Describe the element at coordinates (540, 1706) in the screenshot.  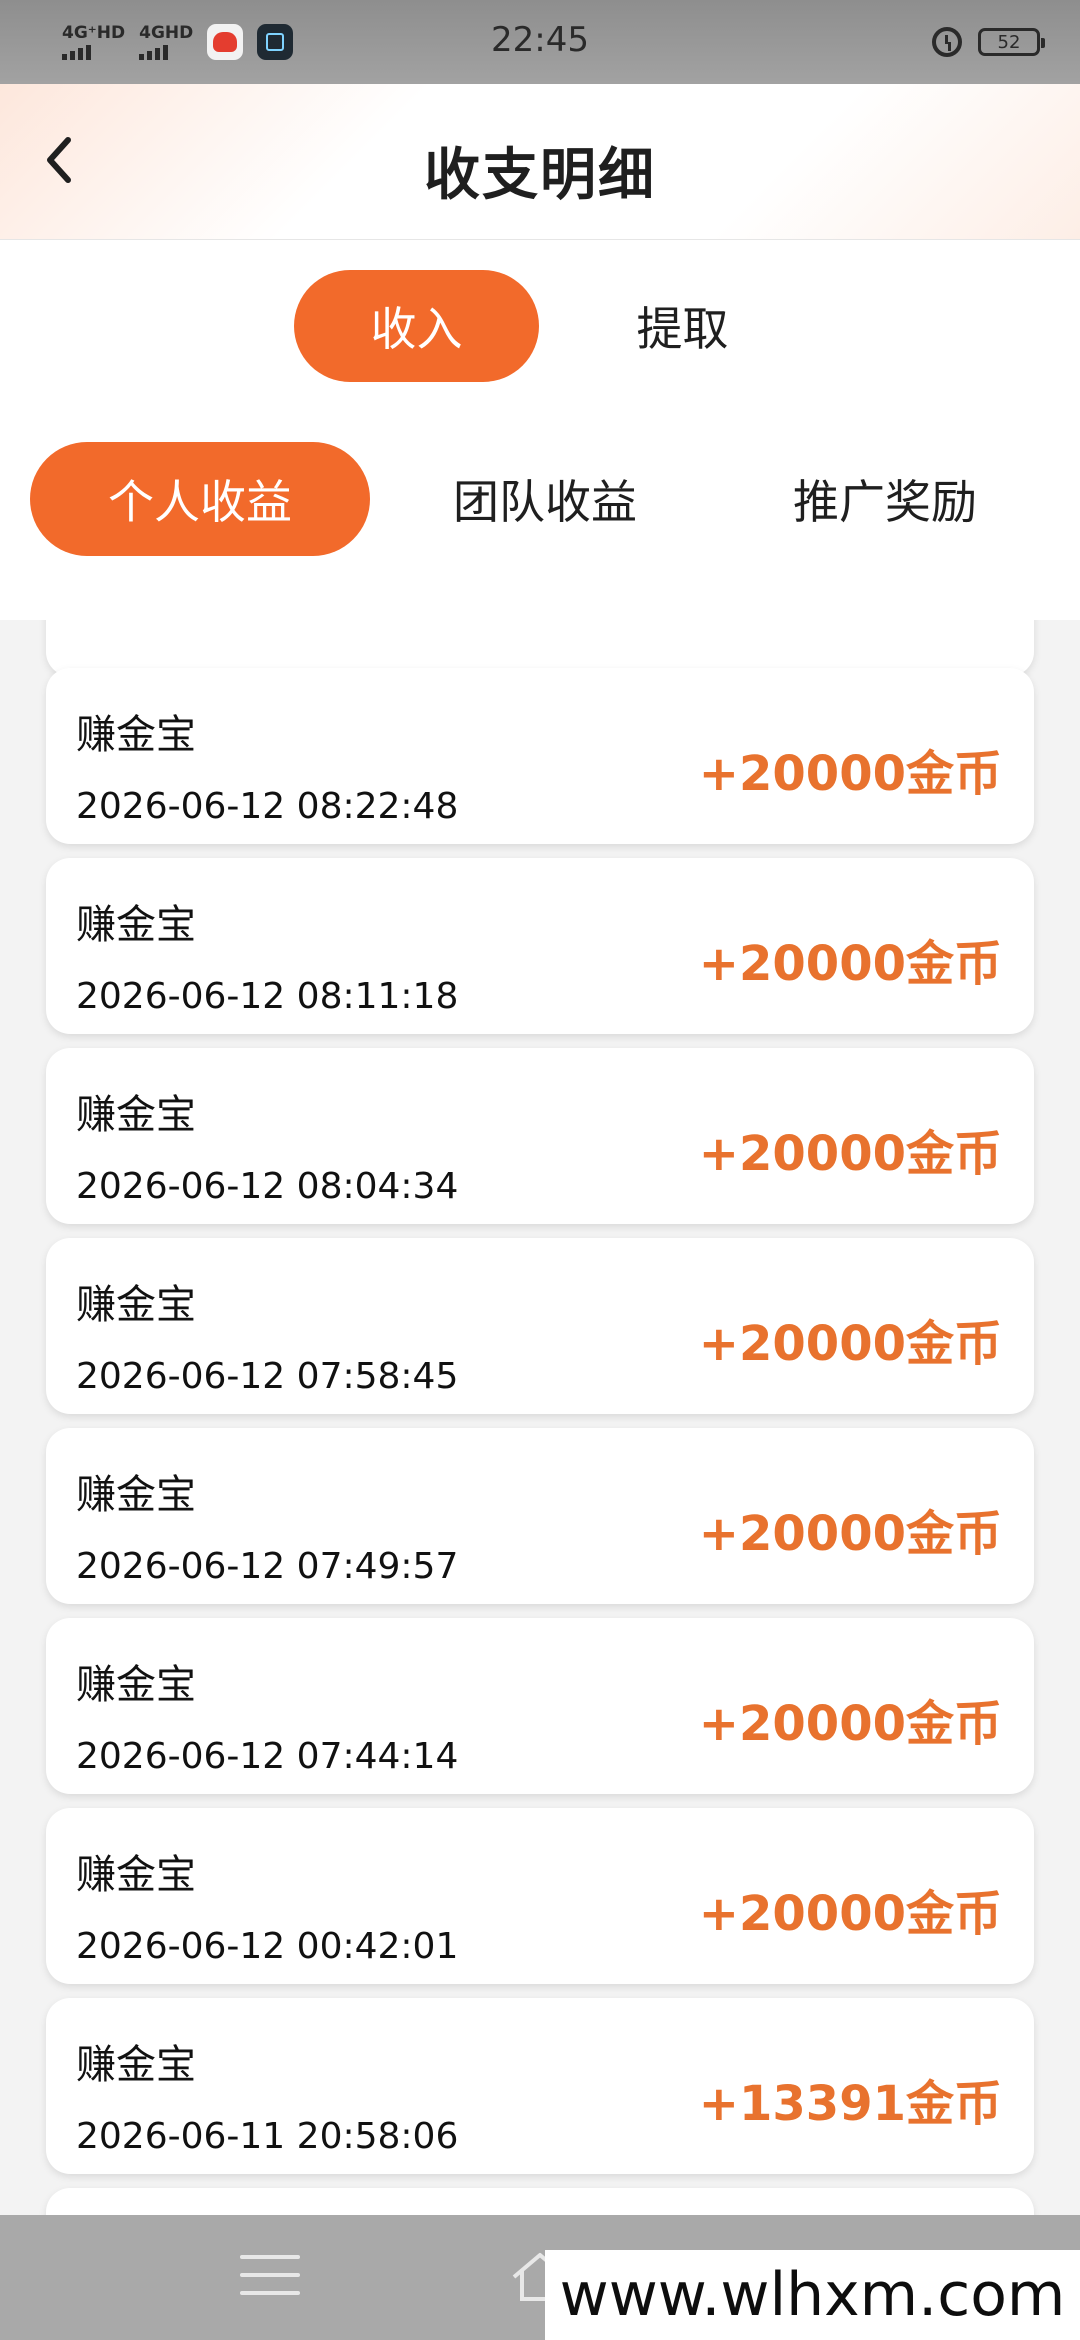
I see `list-item: 赚金宝 2026-06-12 07:44:14 +20000金币` at that location.